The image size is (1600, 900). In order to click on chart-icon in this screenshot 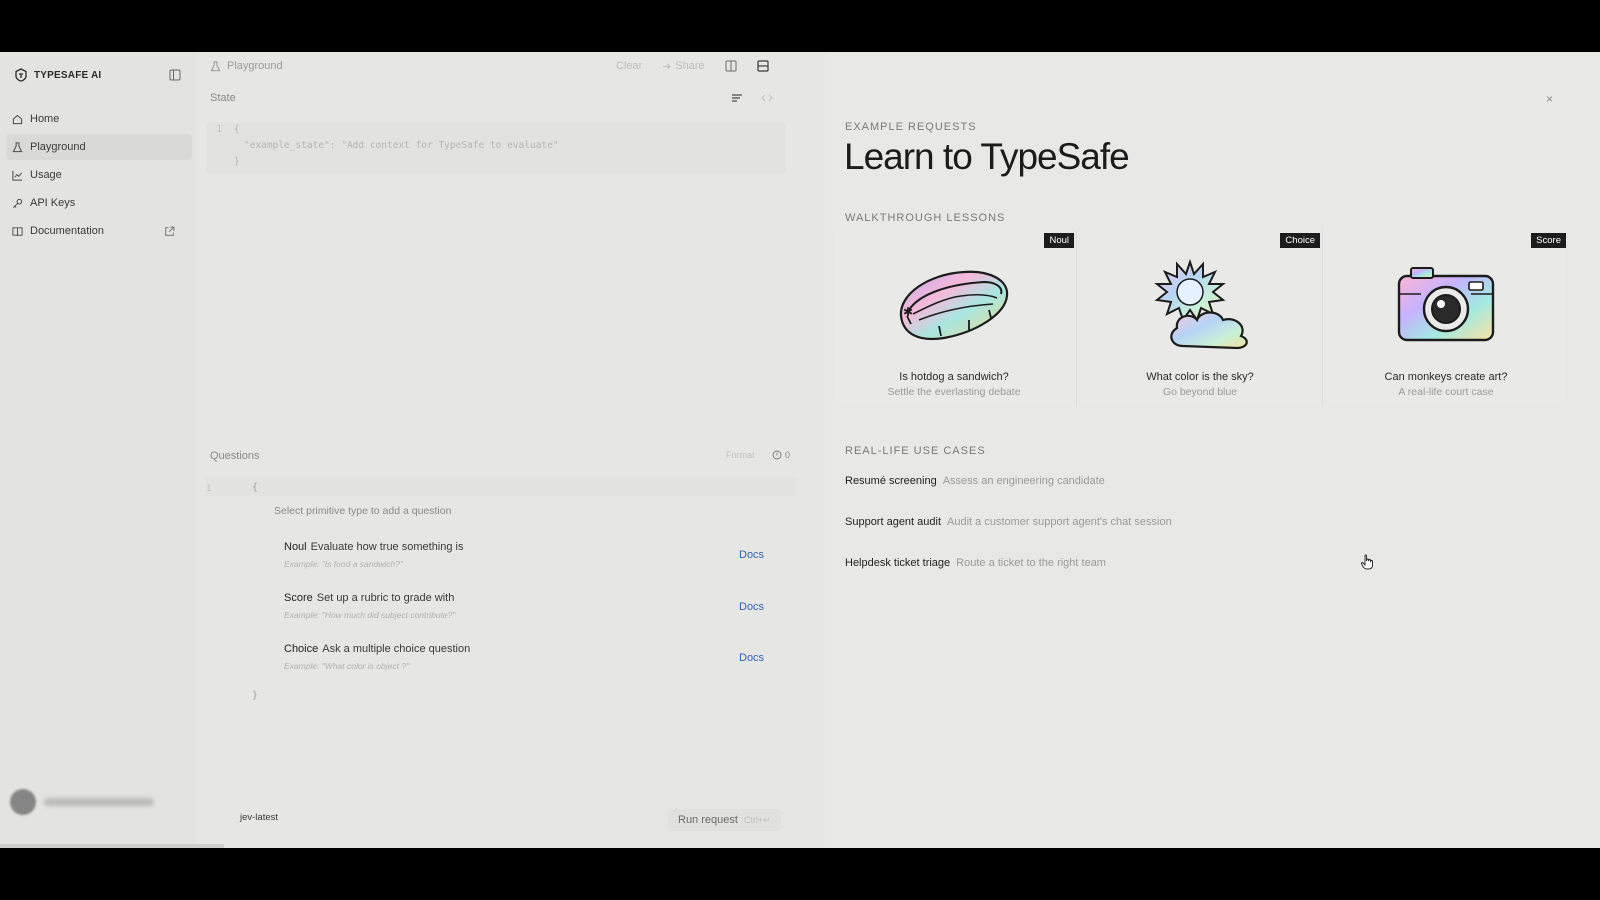, I will do `click(17, 175)`.